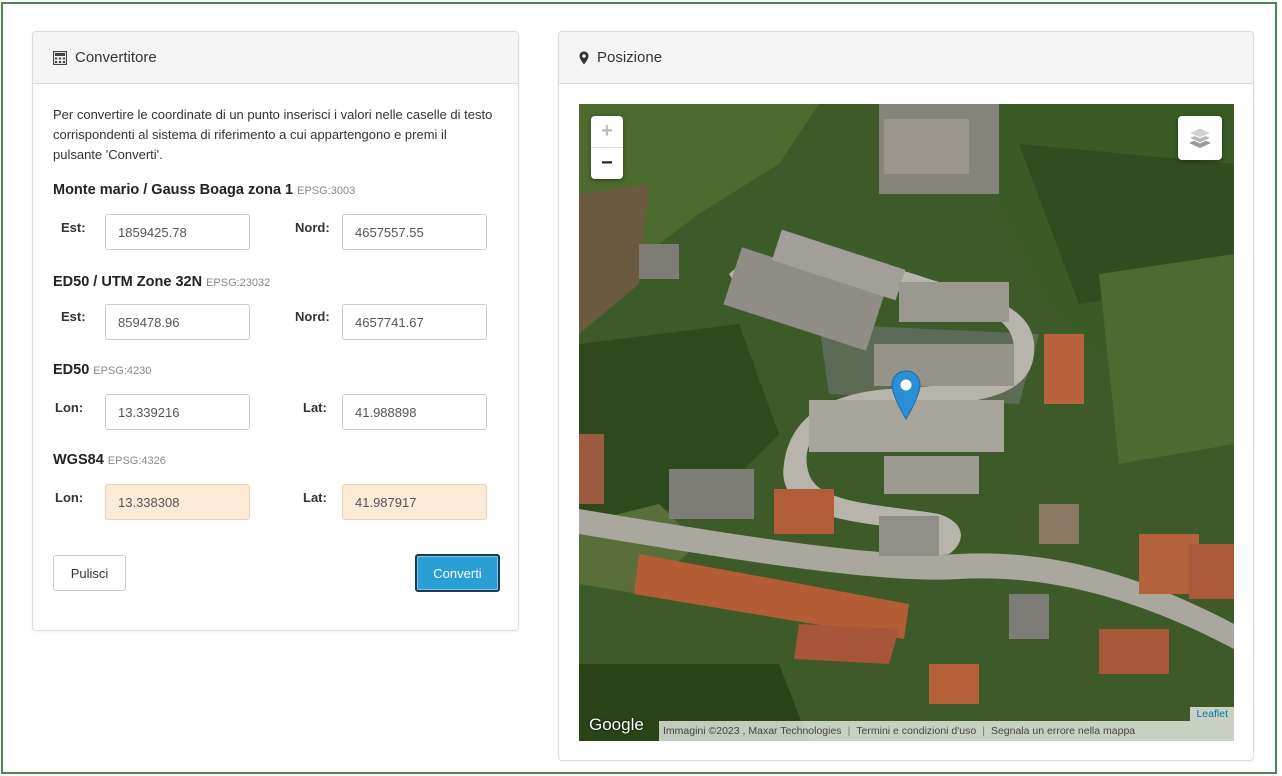 This screenshot has height=776, width=1282. Describe the element at coordinates (1212, 714) in the screenshot. I see `leaflet-link: Leaflet` at that location.